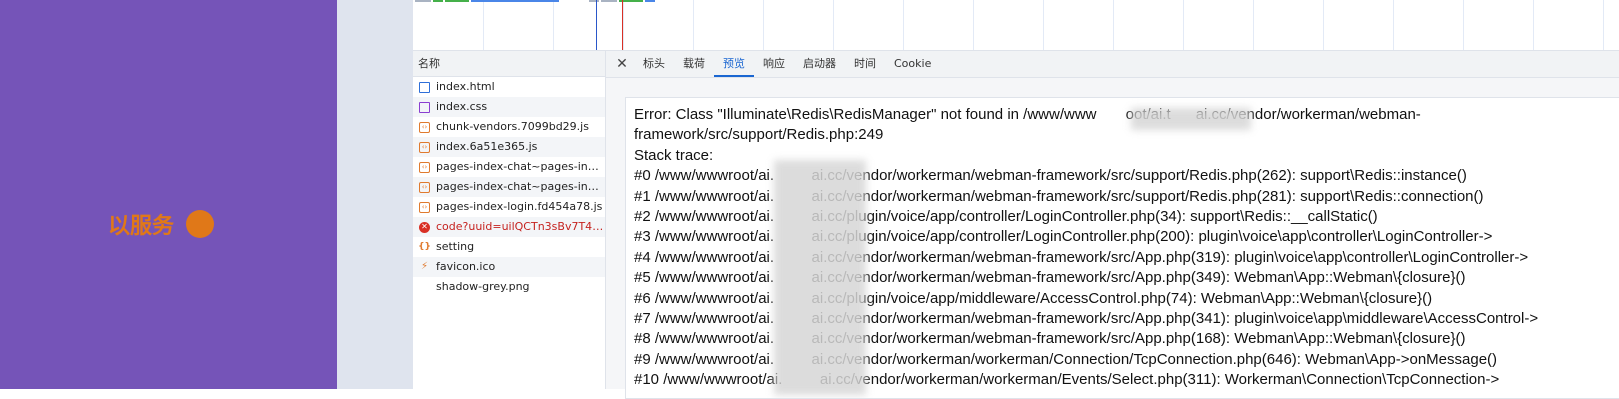 Image resolution: width=1619 pixels, height=399 pixels. Describe the element at coordinates (509, 64) in the screenshot. I see `request-list-header: 名称` at that location.